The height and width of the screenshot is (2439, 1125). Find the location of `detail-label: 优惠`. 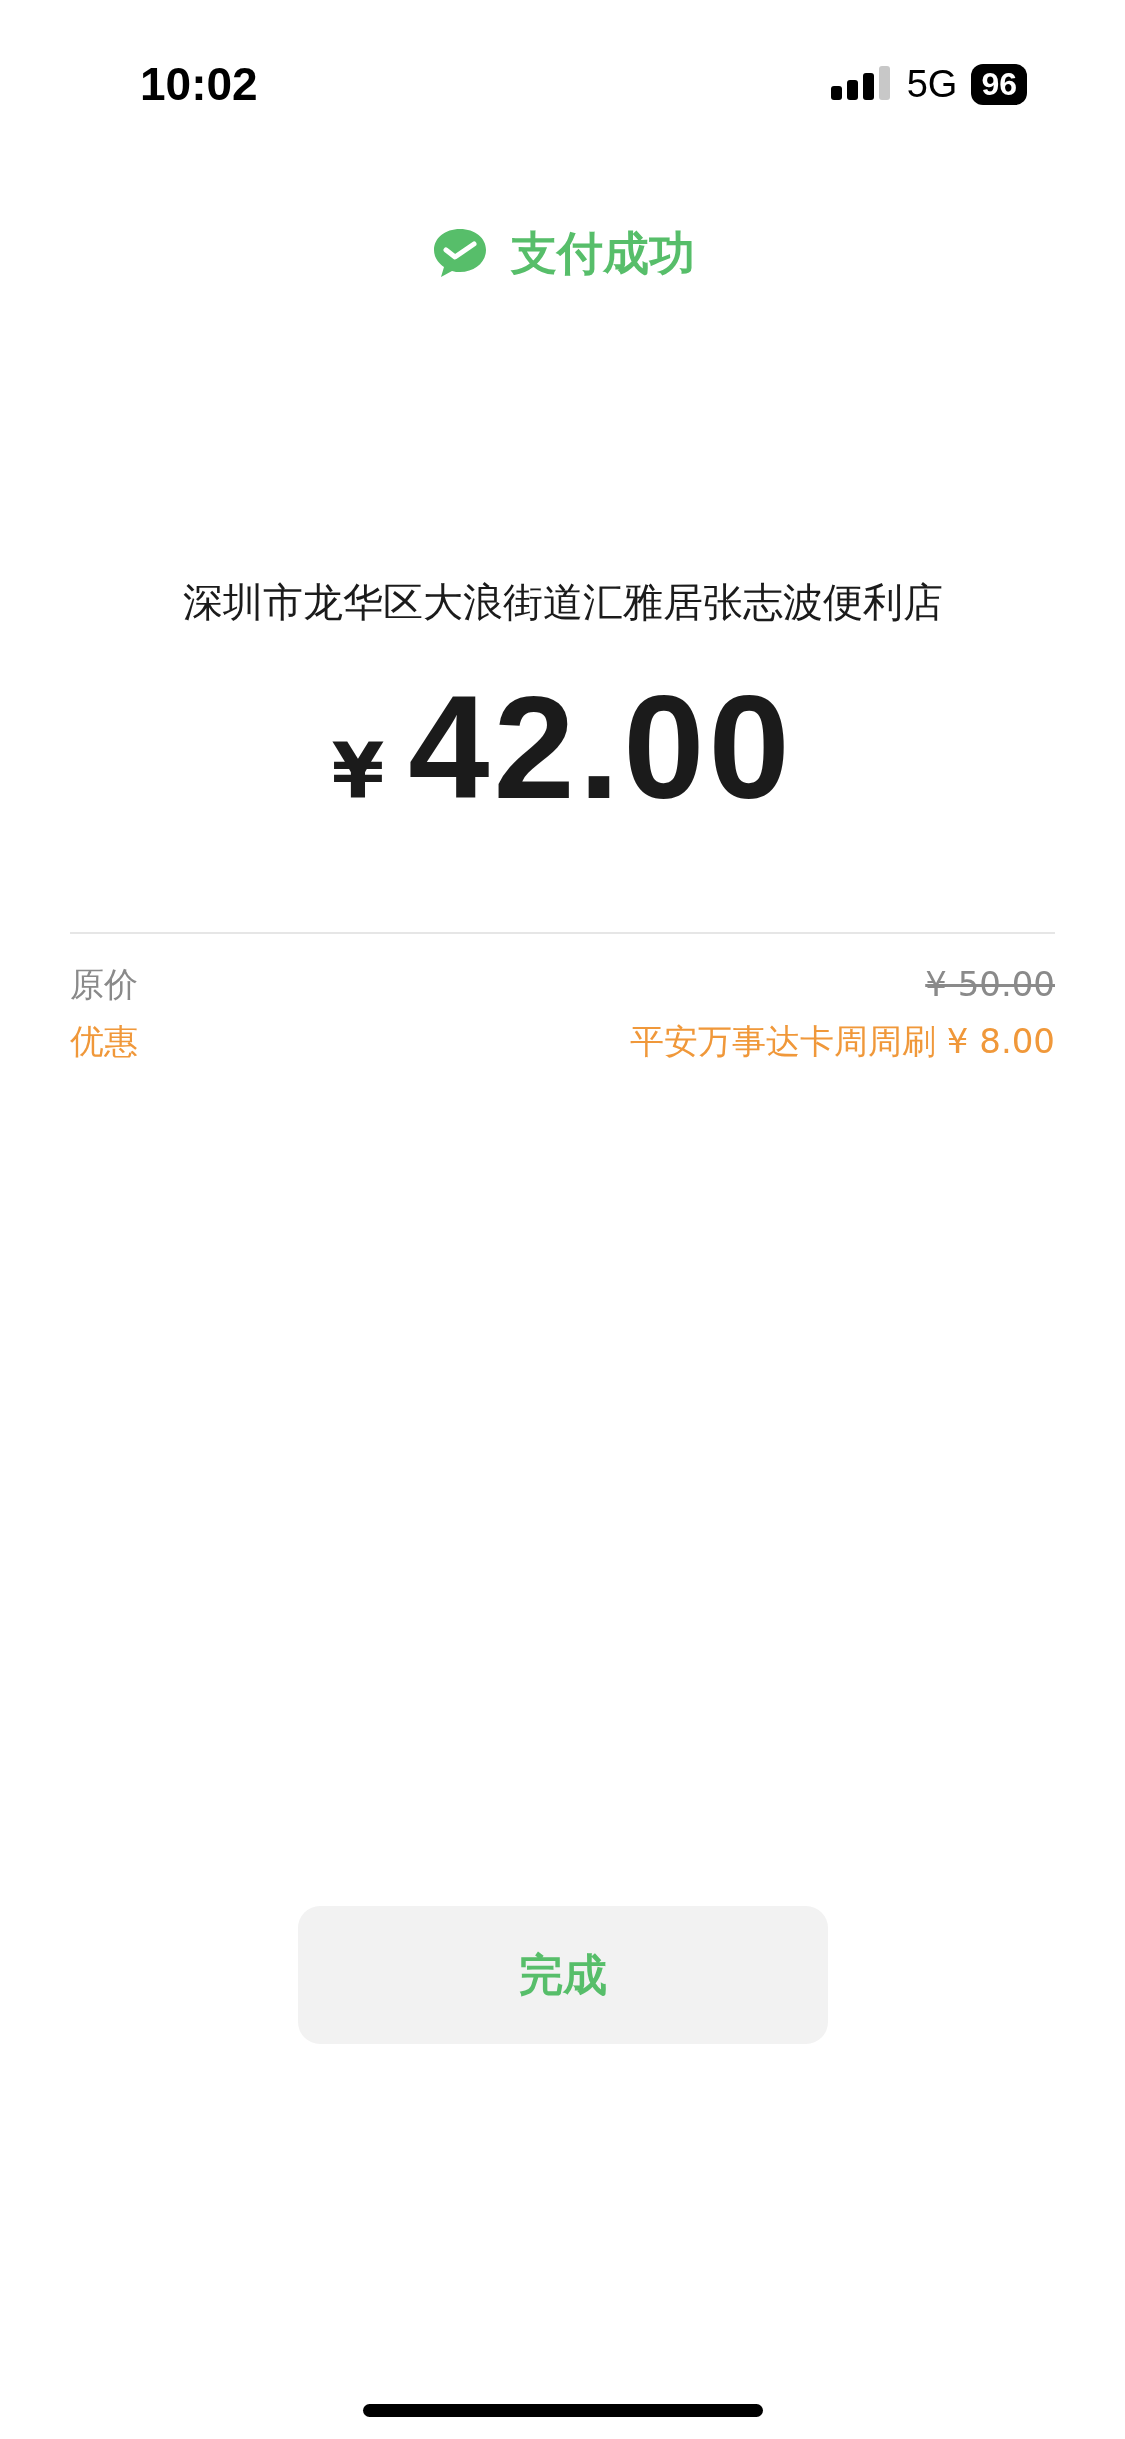

detail-label: 优惠 is located at coordinates (104, 1041).